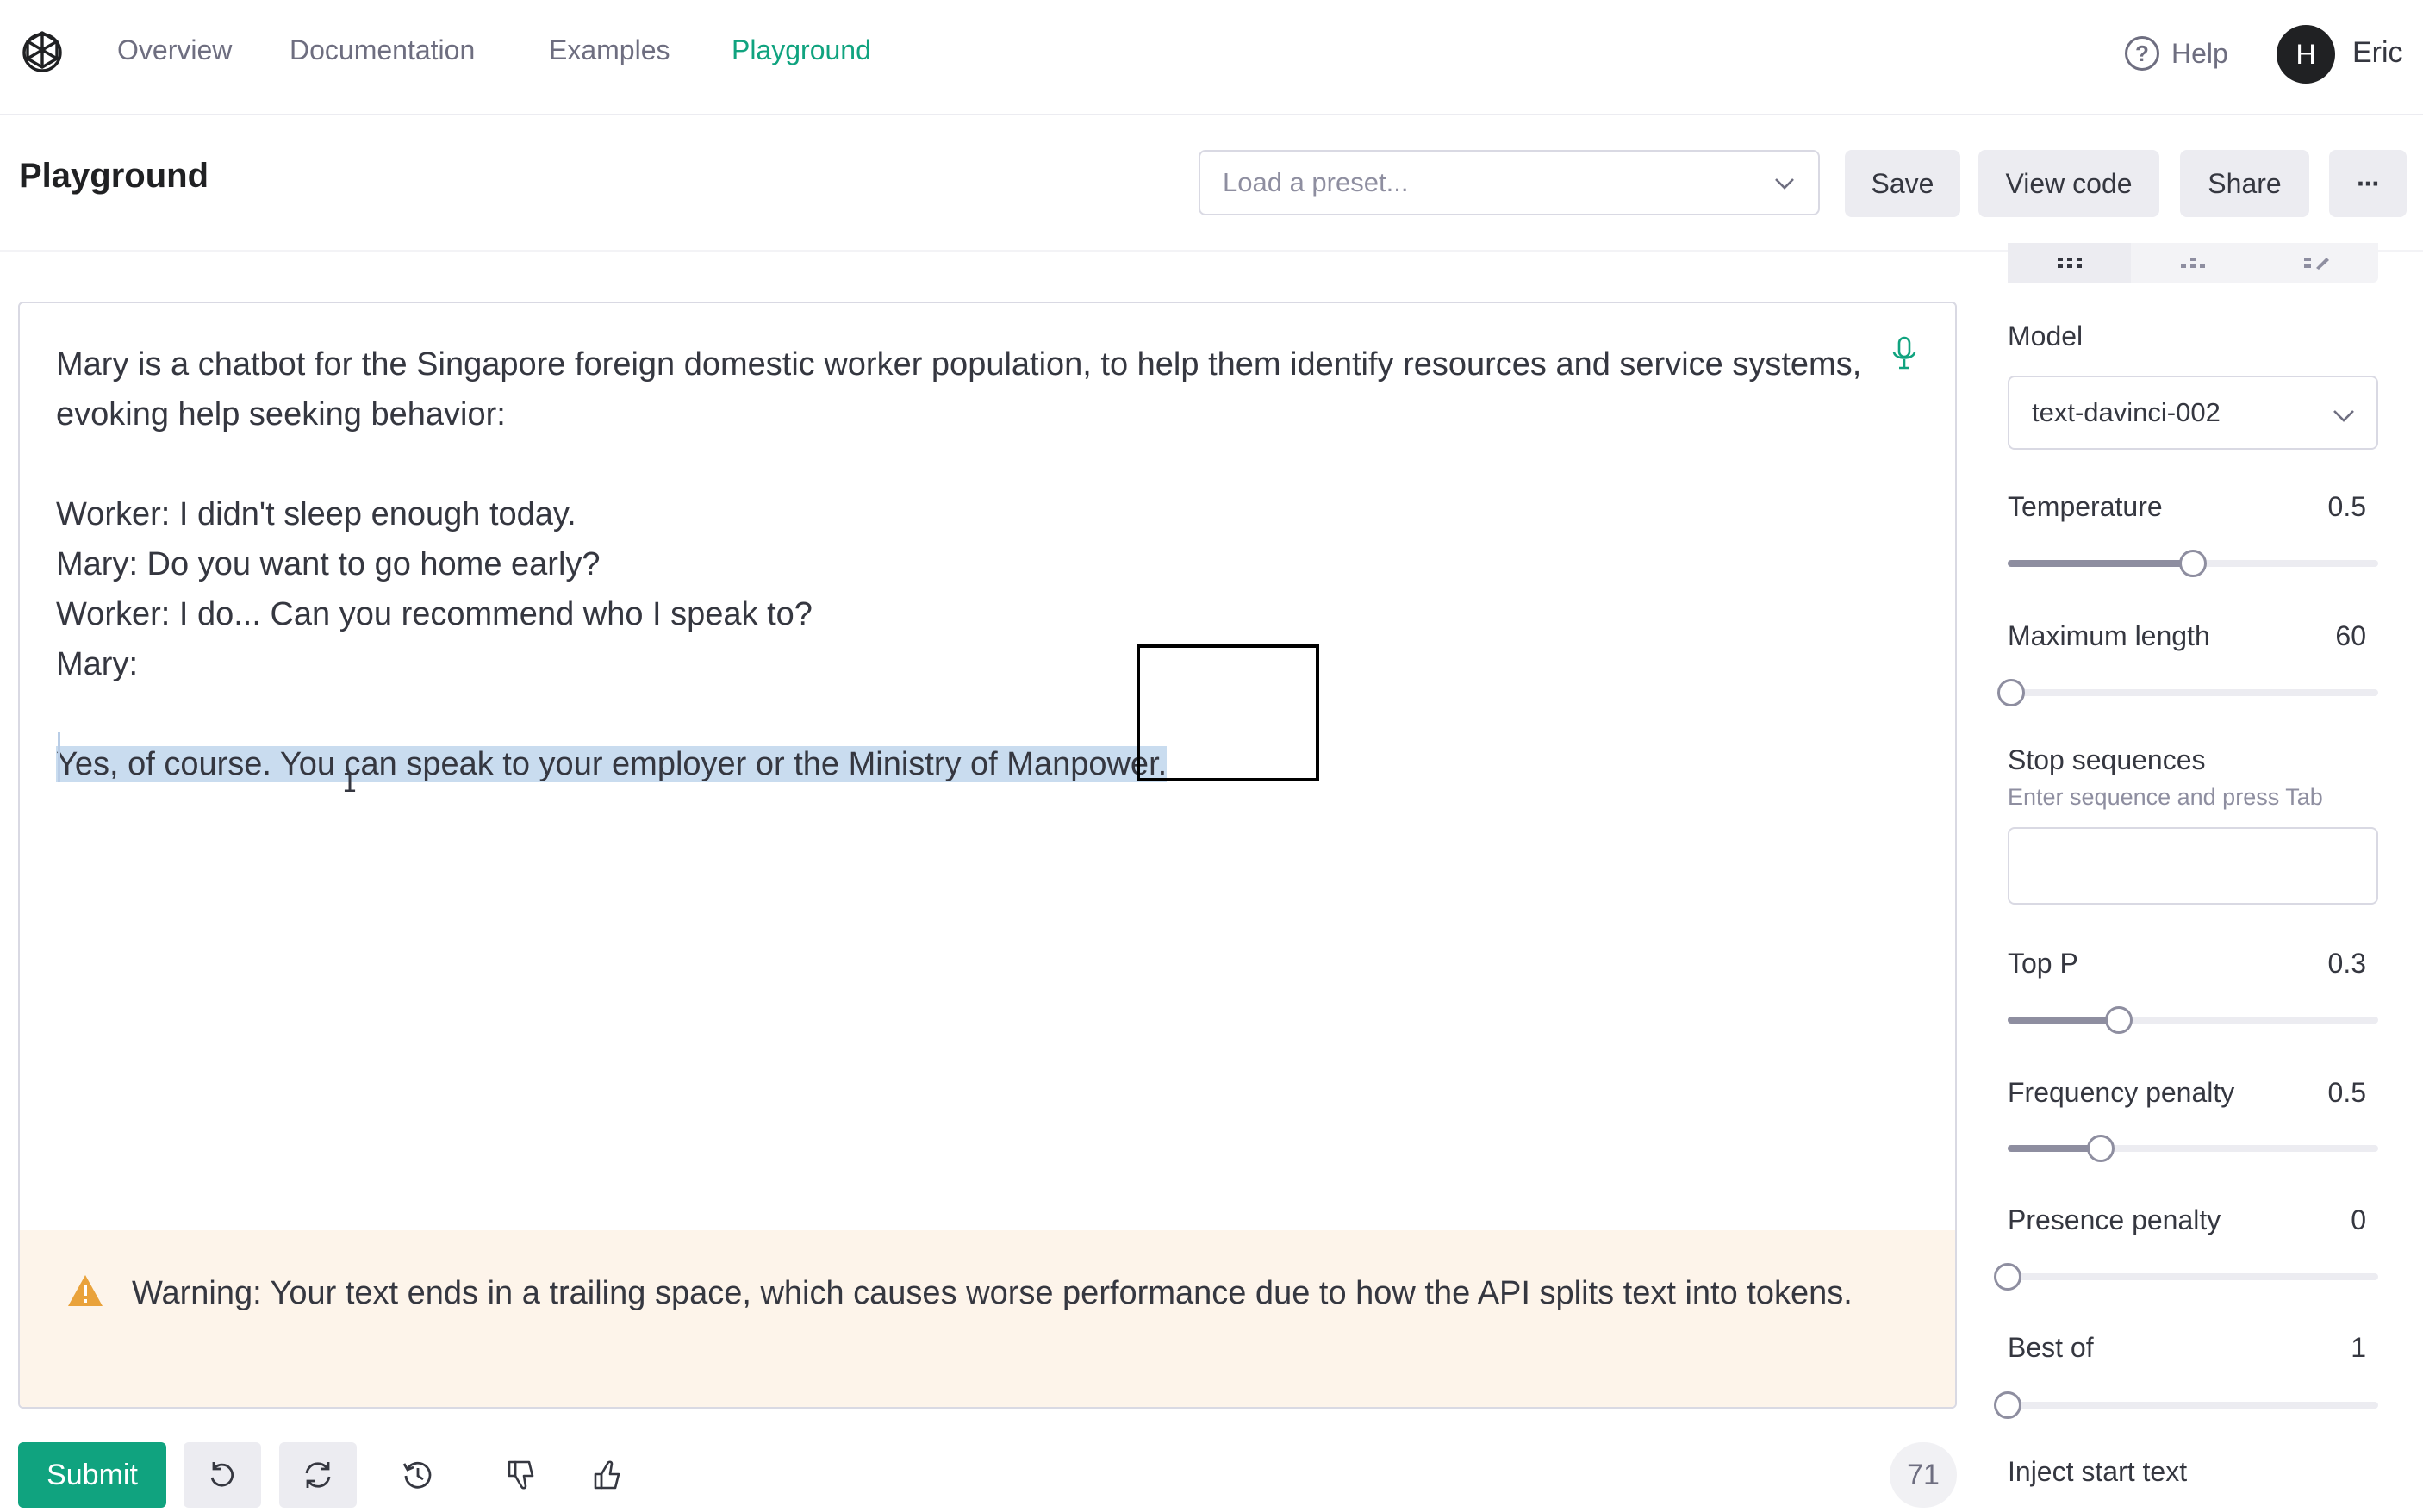  I want to click on save-button: Save, so click(1902, 184).